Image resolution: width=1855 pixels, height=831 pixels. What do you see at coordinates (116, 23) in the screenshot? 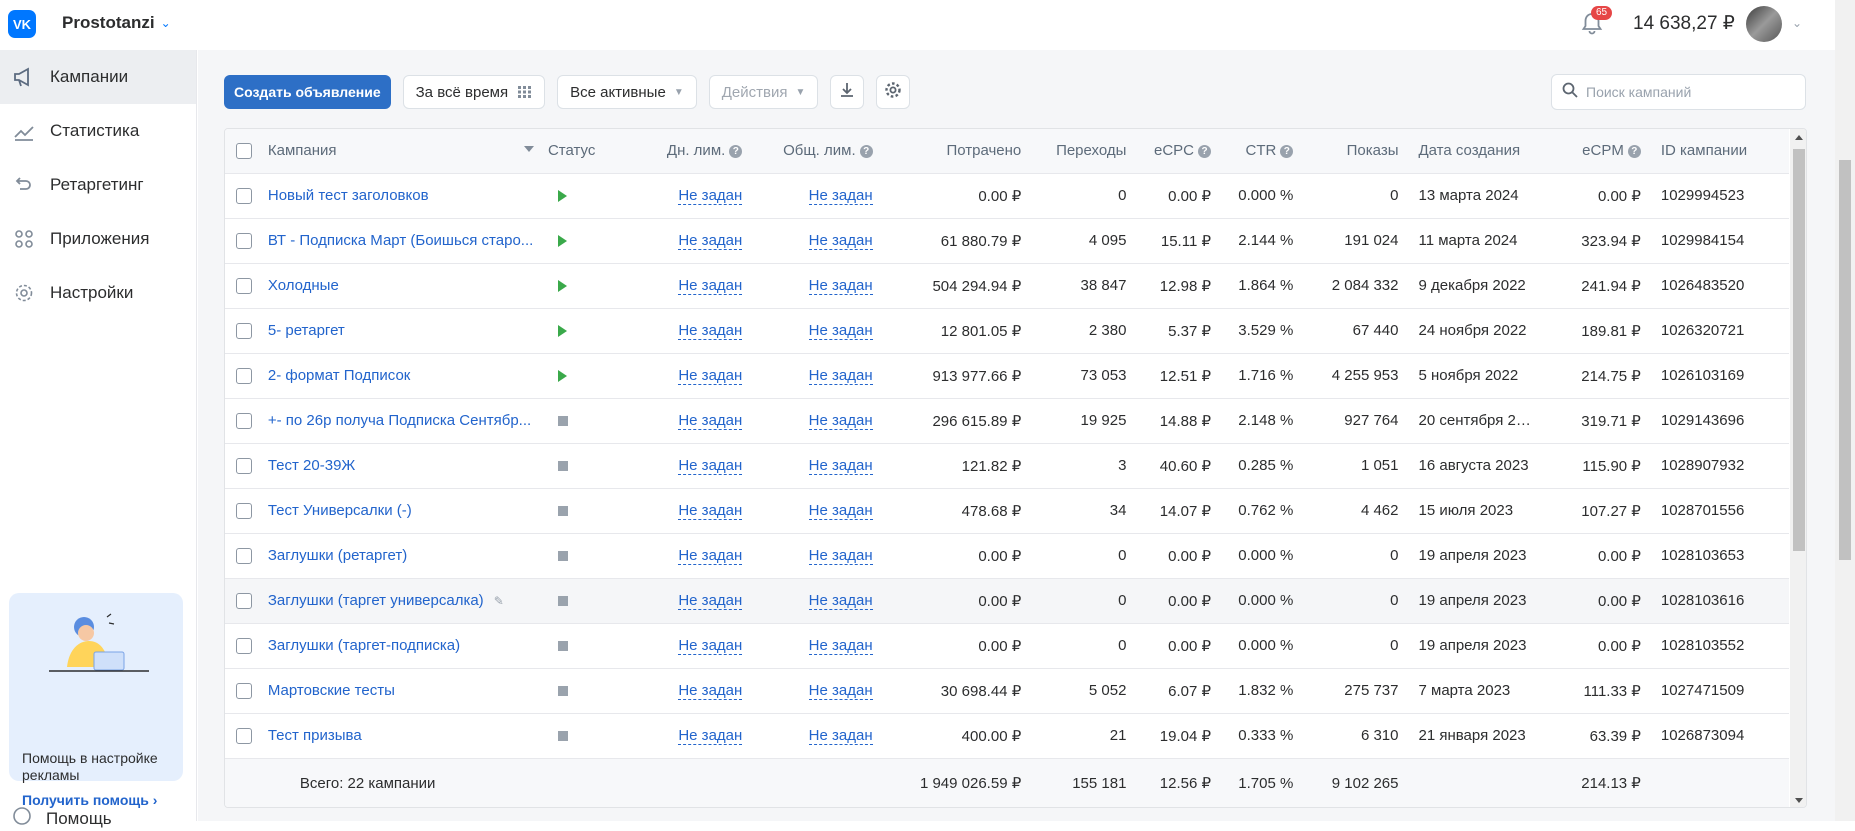
I see `account-switcher: Prostotanzi ⌄` at bounding box center [116, 23].